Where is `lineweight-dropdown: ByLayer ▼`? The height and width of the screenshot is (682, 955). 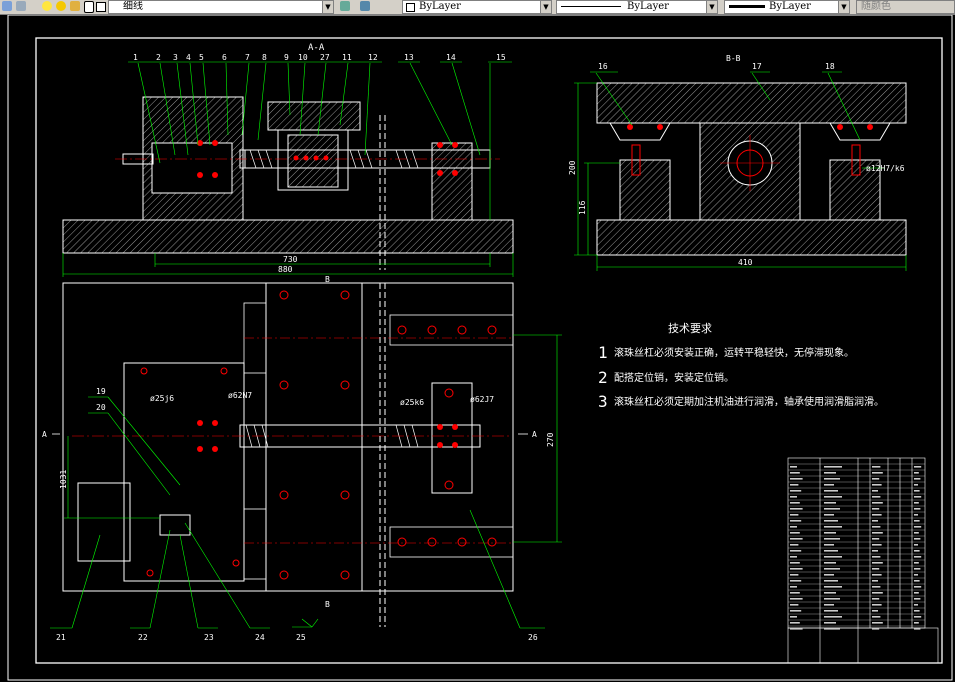 lineweight-dropdown: ByLayer ▼ is located at coordinates (787, 7).